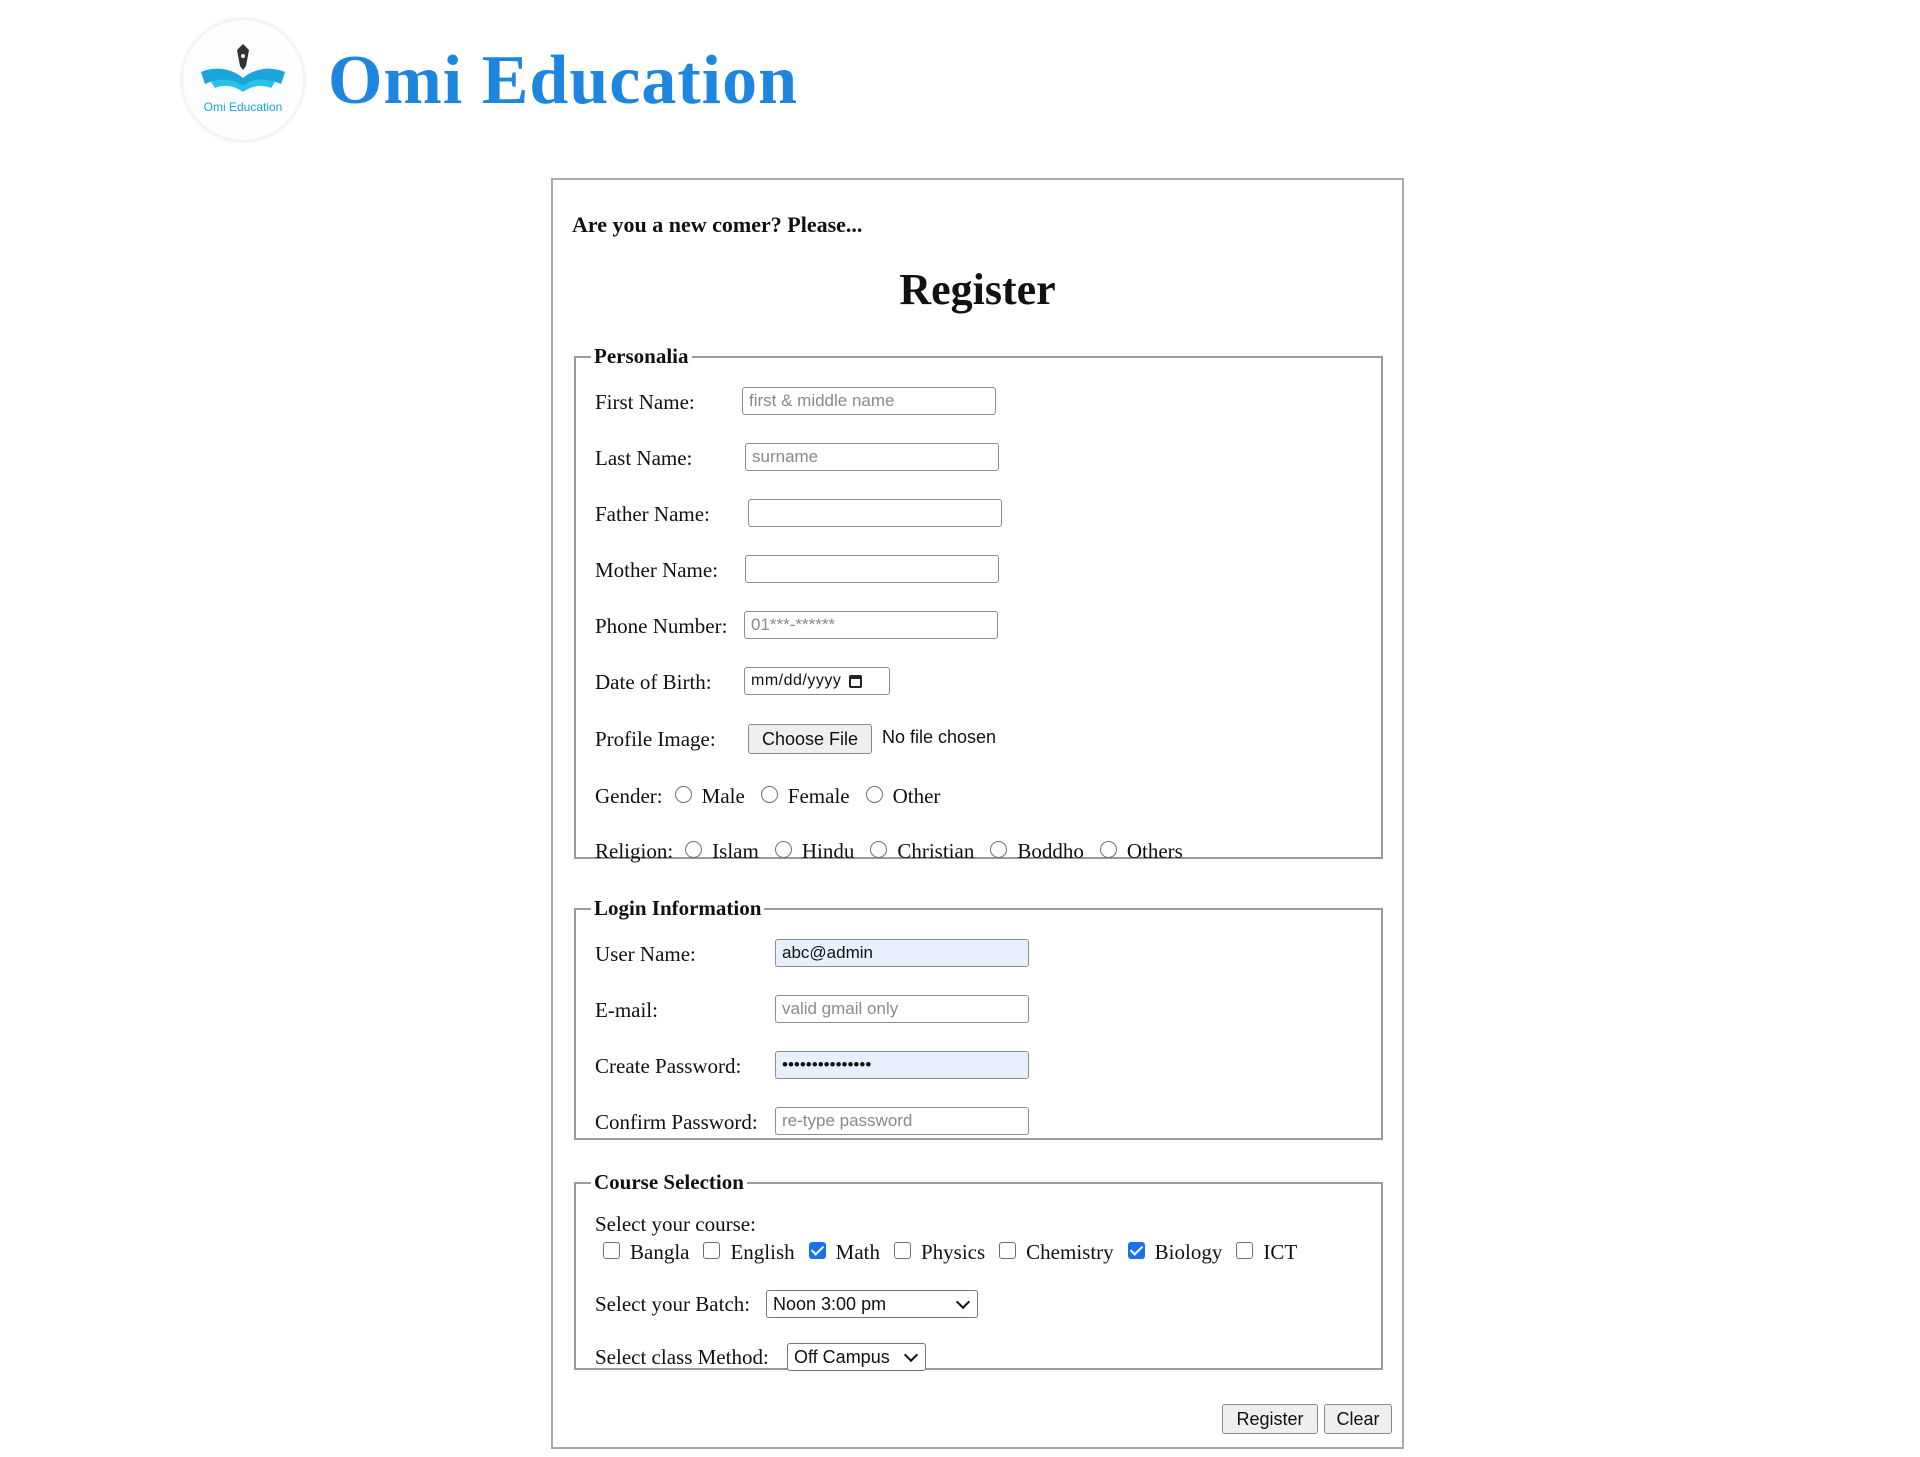 This screenshot has height=1457, width=1920. I want to click on gender-female-radio, so click(769, 794).